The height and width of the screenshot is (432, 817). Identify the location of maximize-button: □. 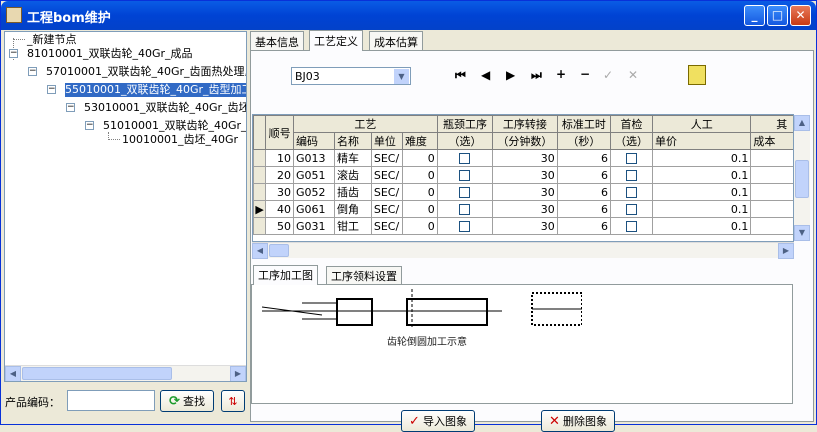
(777, 15).